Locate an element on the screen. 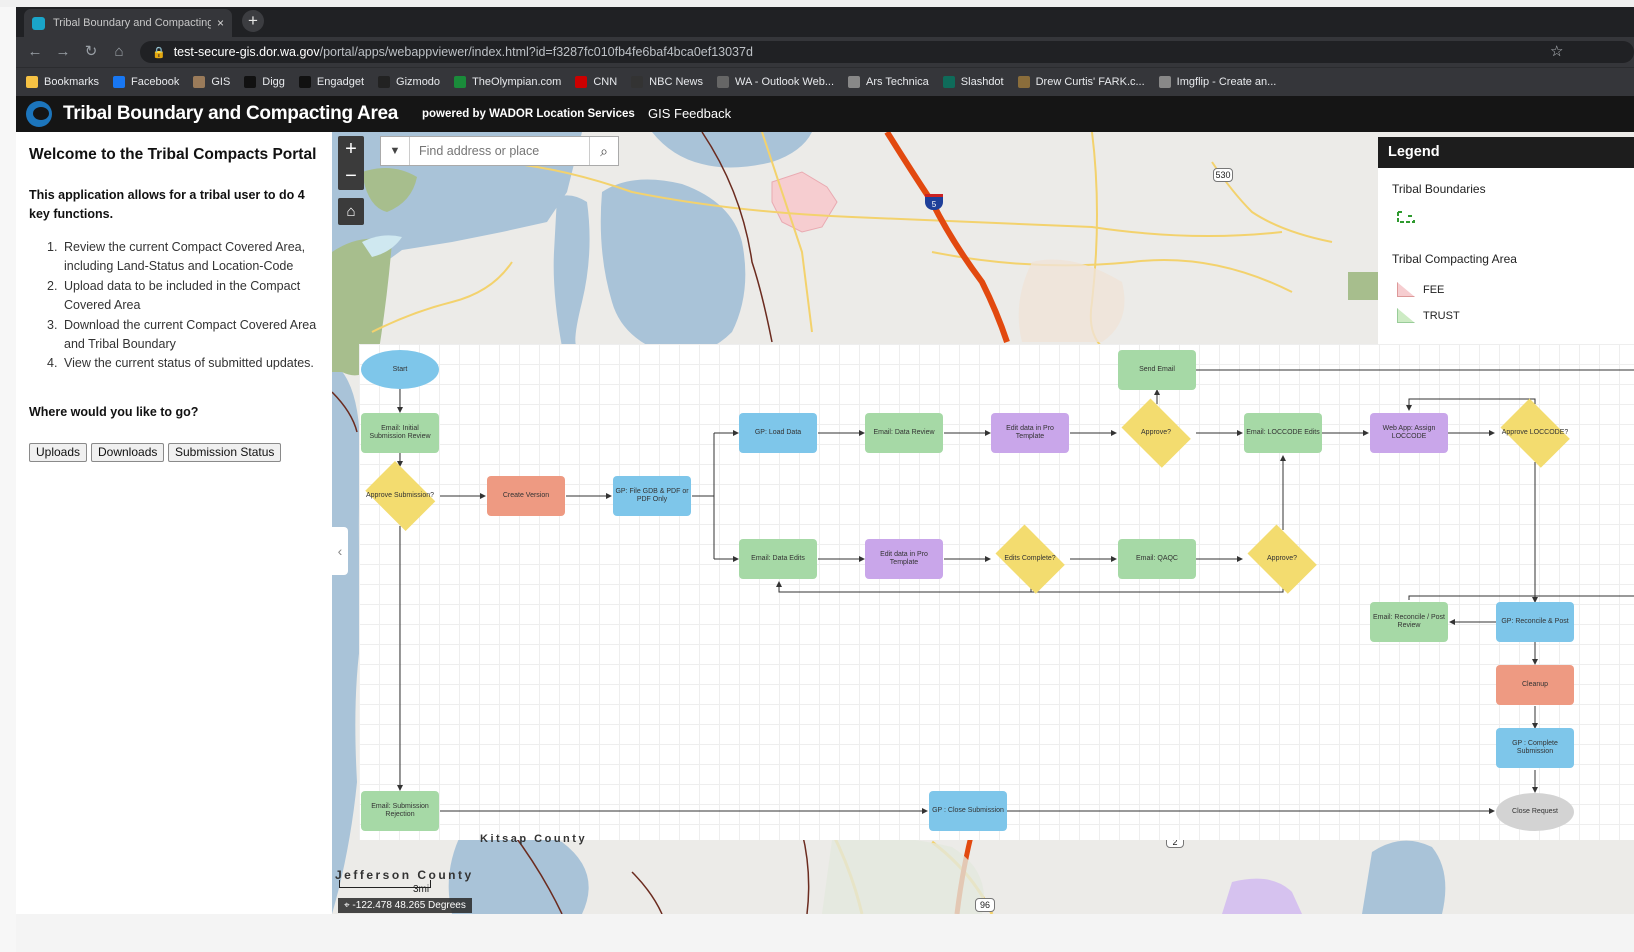  bookmark-star-icon: ☆ is located at coordinates (1556, 52).